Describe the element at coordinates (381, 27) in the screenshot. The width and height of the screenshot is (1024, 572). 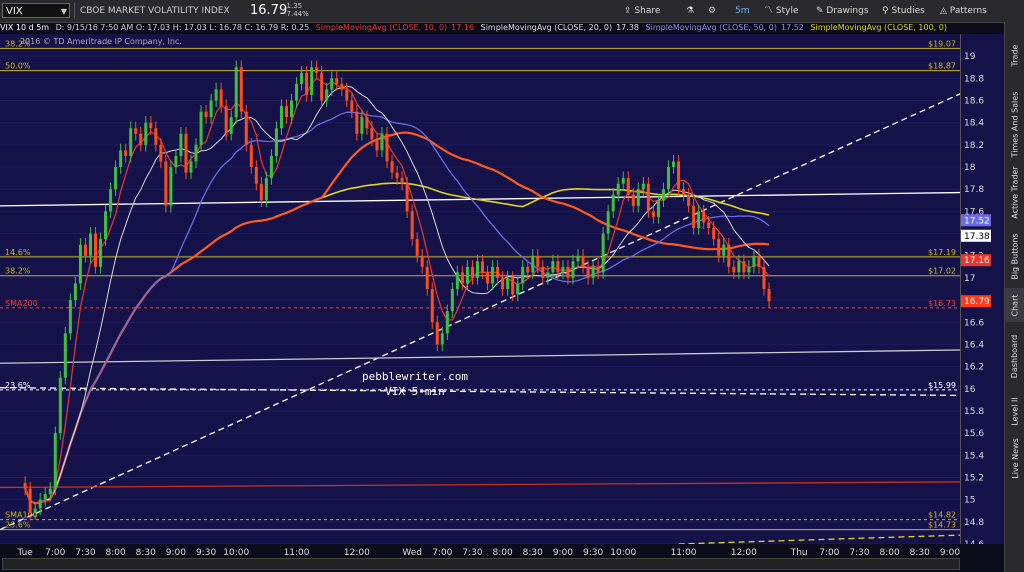
I see `sma10-label: SimpleMovingAvg (CLOSE, 10, 0)` at that location.